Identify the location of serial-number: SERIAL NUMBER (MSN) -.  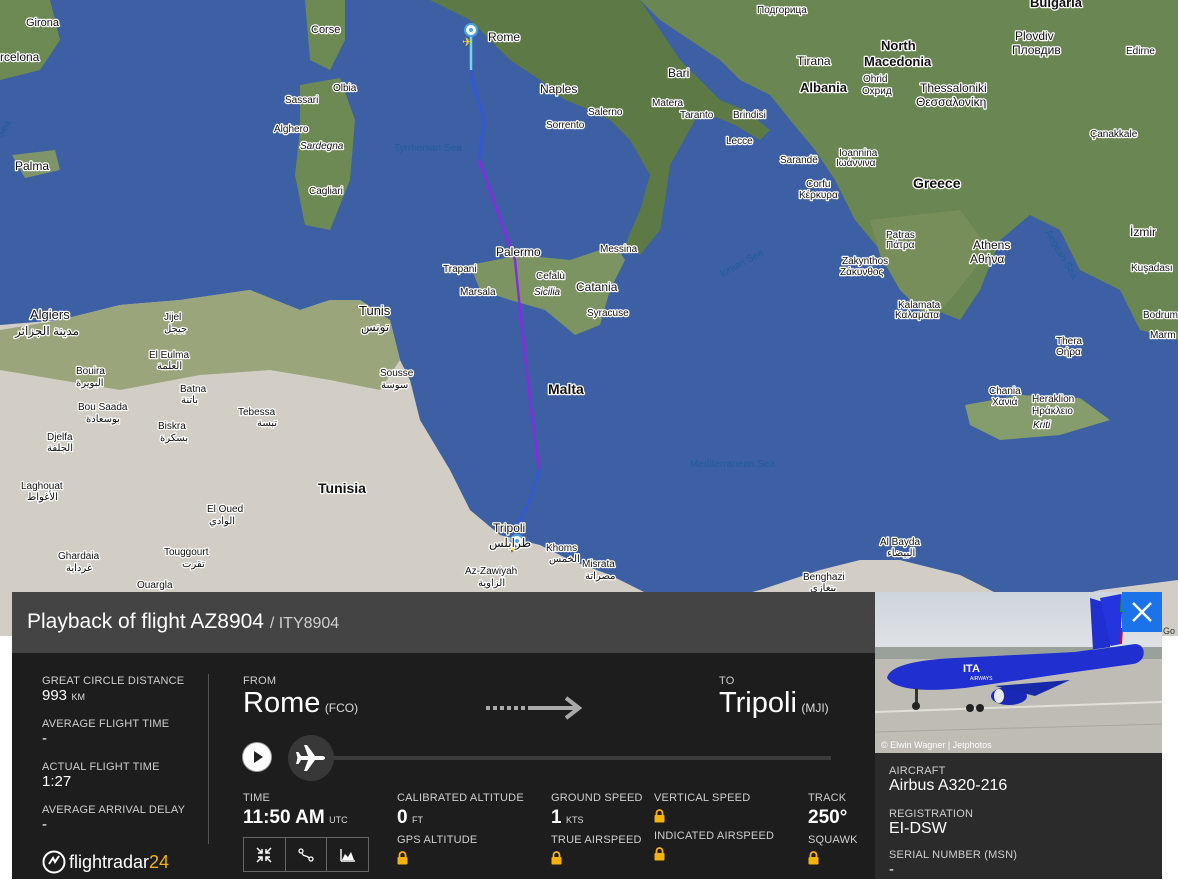
(953, 863).